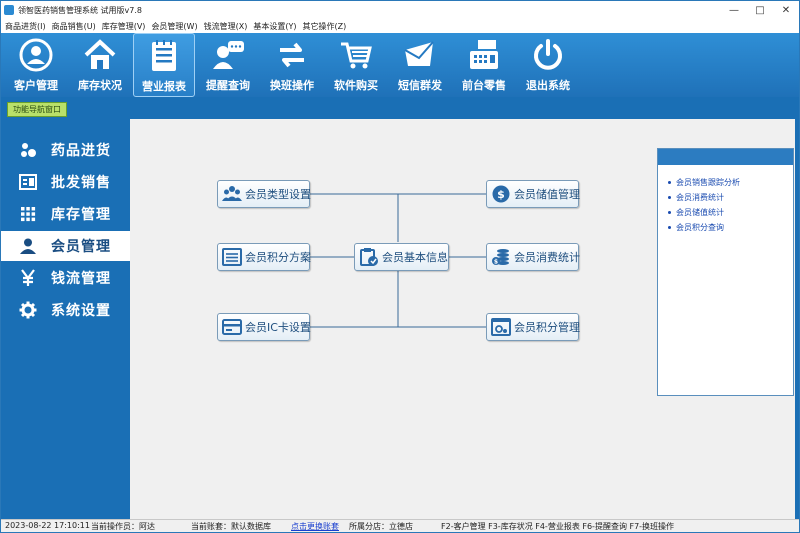  What do you see at coordinates (420, 85) in the screenshot?
I see `toolbar-label: 短信群发` at bounding box center [420, 85].